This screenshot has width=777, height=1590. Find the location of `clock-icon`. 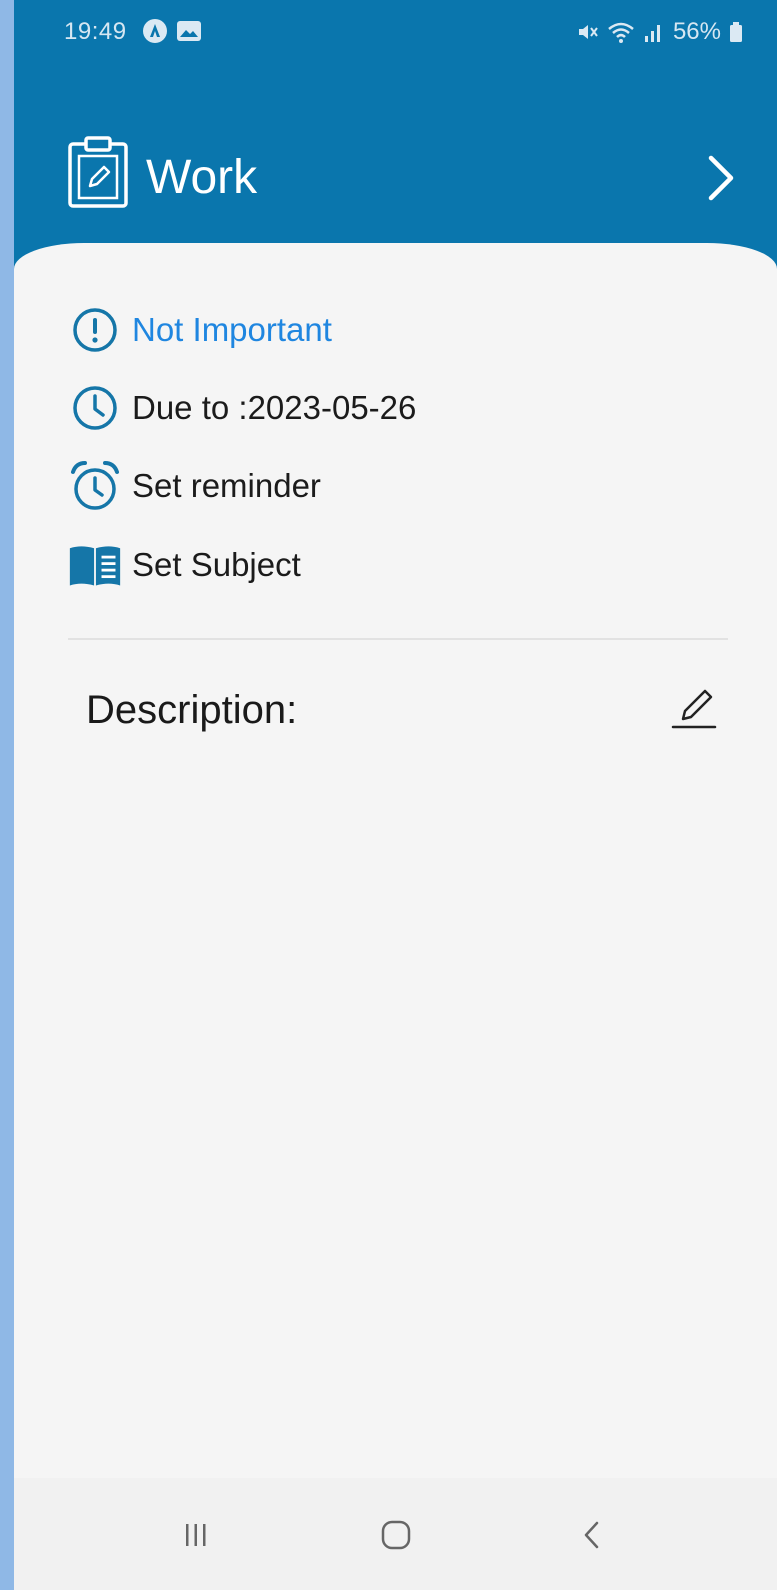

clock-icon is located at coordinates (95, 408).